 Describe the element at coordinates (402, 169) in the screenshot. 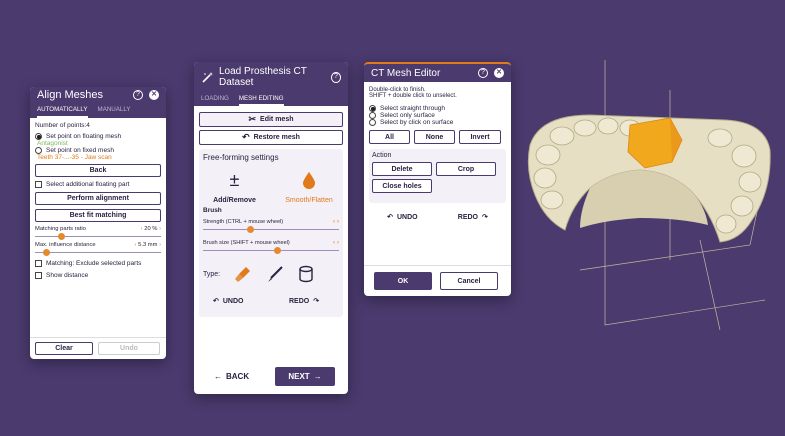

I see `delete-button: Delete` at that location.